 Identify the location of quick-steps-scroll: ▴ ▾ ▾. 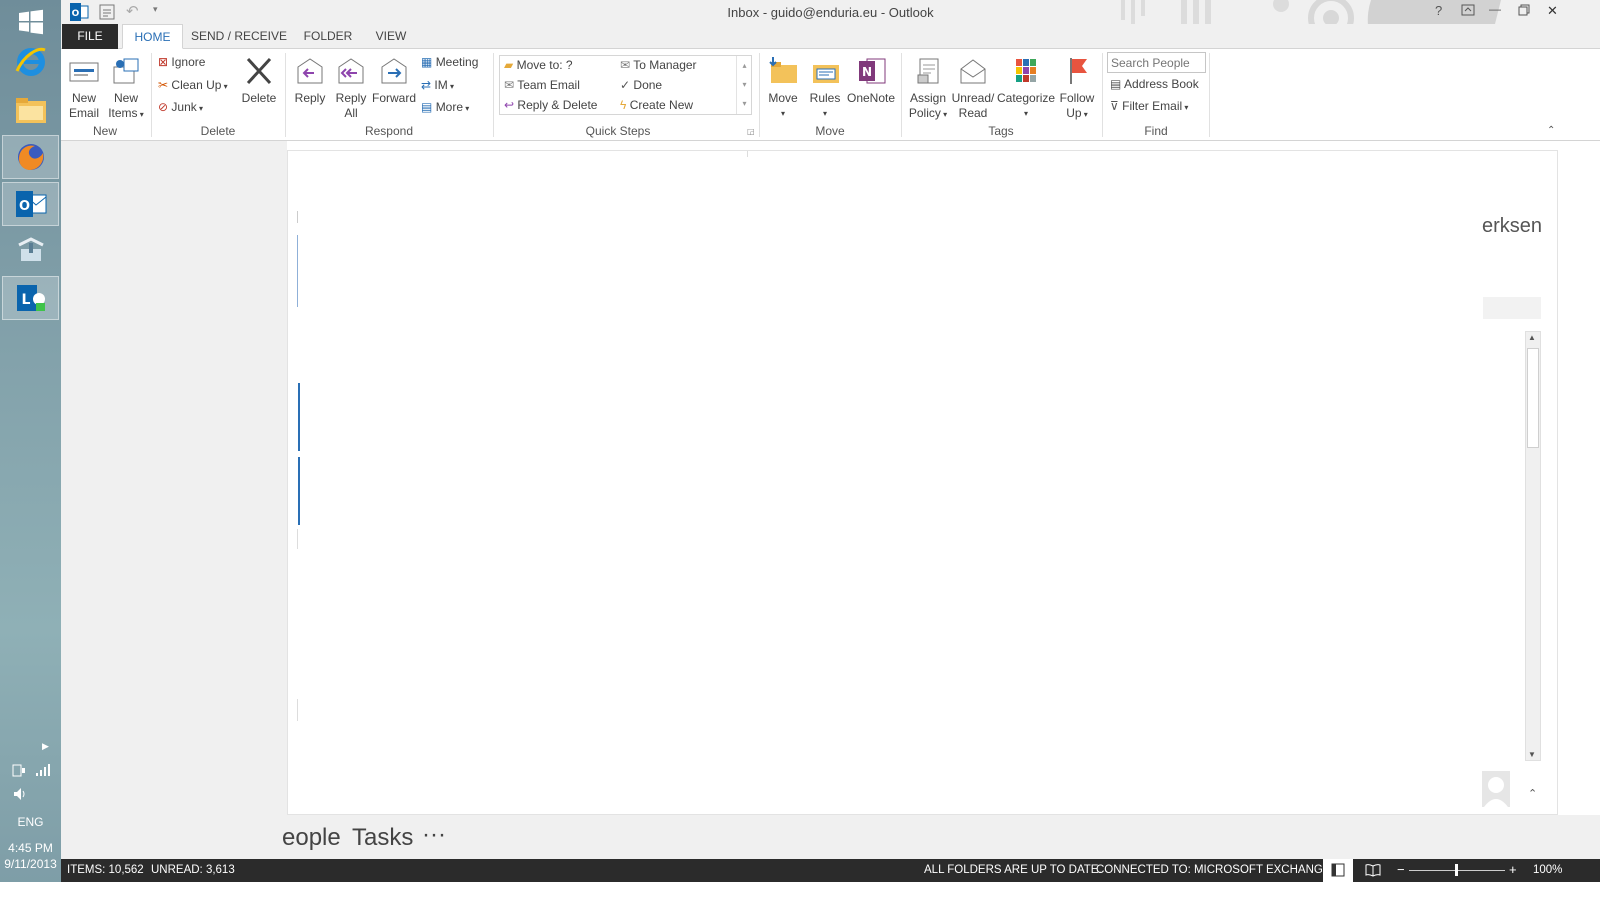
(744, 85).